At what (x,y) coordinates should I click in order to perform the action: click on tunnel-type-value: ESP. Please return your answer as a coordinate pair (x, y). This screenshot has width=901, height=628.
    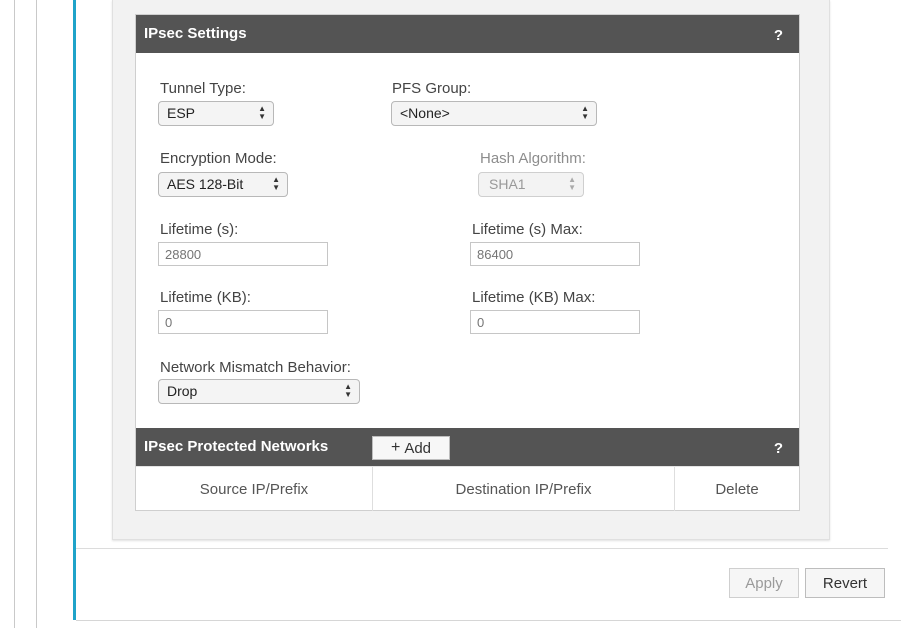
    Looking at the image, I should click on (181, 113).